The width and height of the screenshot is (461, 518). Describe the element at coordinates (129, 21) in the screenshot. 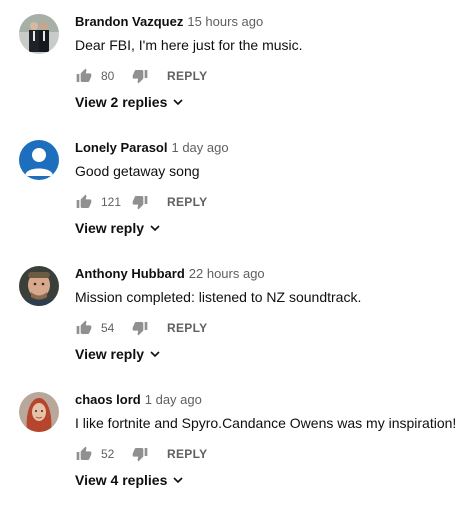

I see `author-name: Brandon Vazquez` at that location.